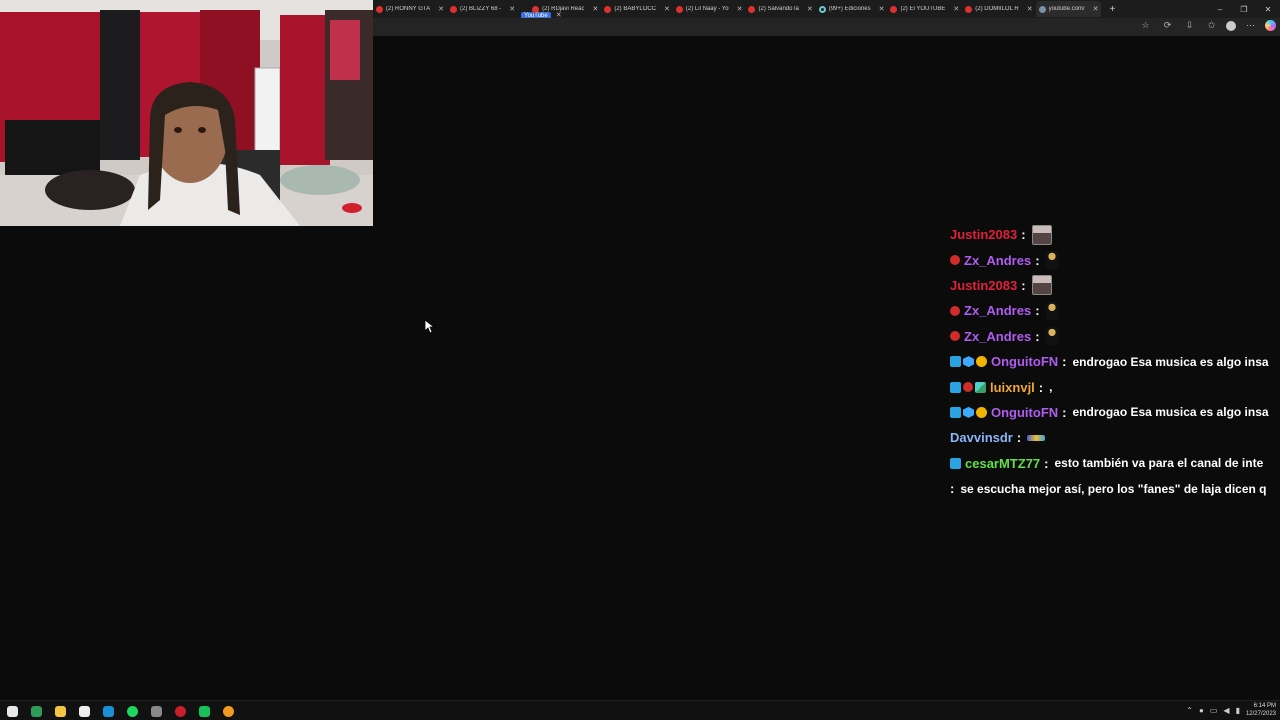 This screenshot has height=720, width=1280. Describe the element at coordinates (707, 9) in the screenshot. I see `tab-title: (2) Lil Naay - Yo` at that location.